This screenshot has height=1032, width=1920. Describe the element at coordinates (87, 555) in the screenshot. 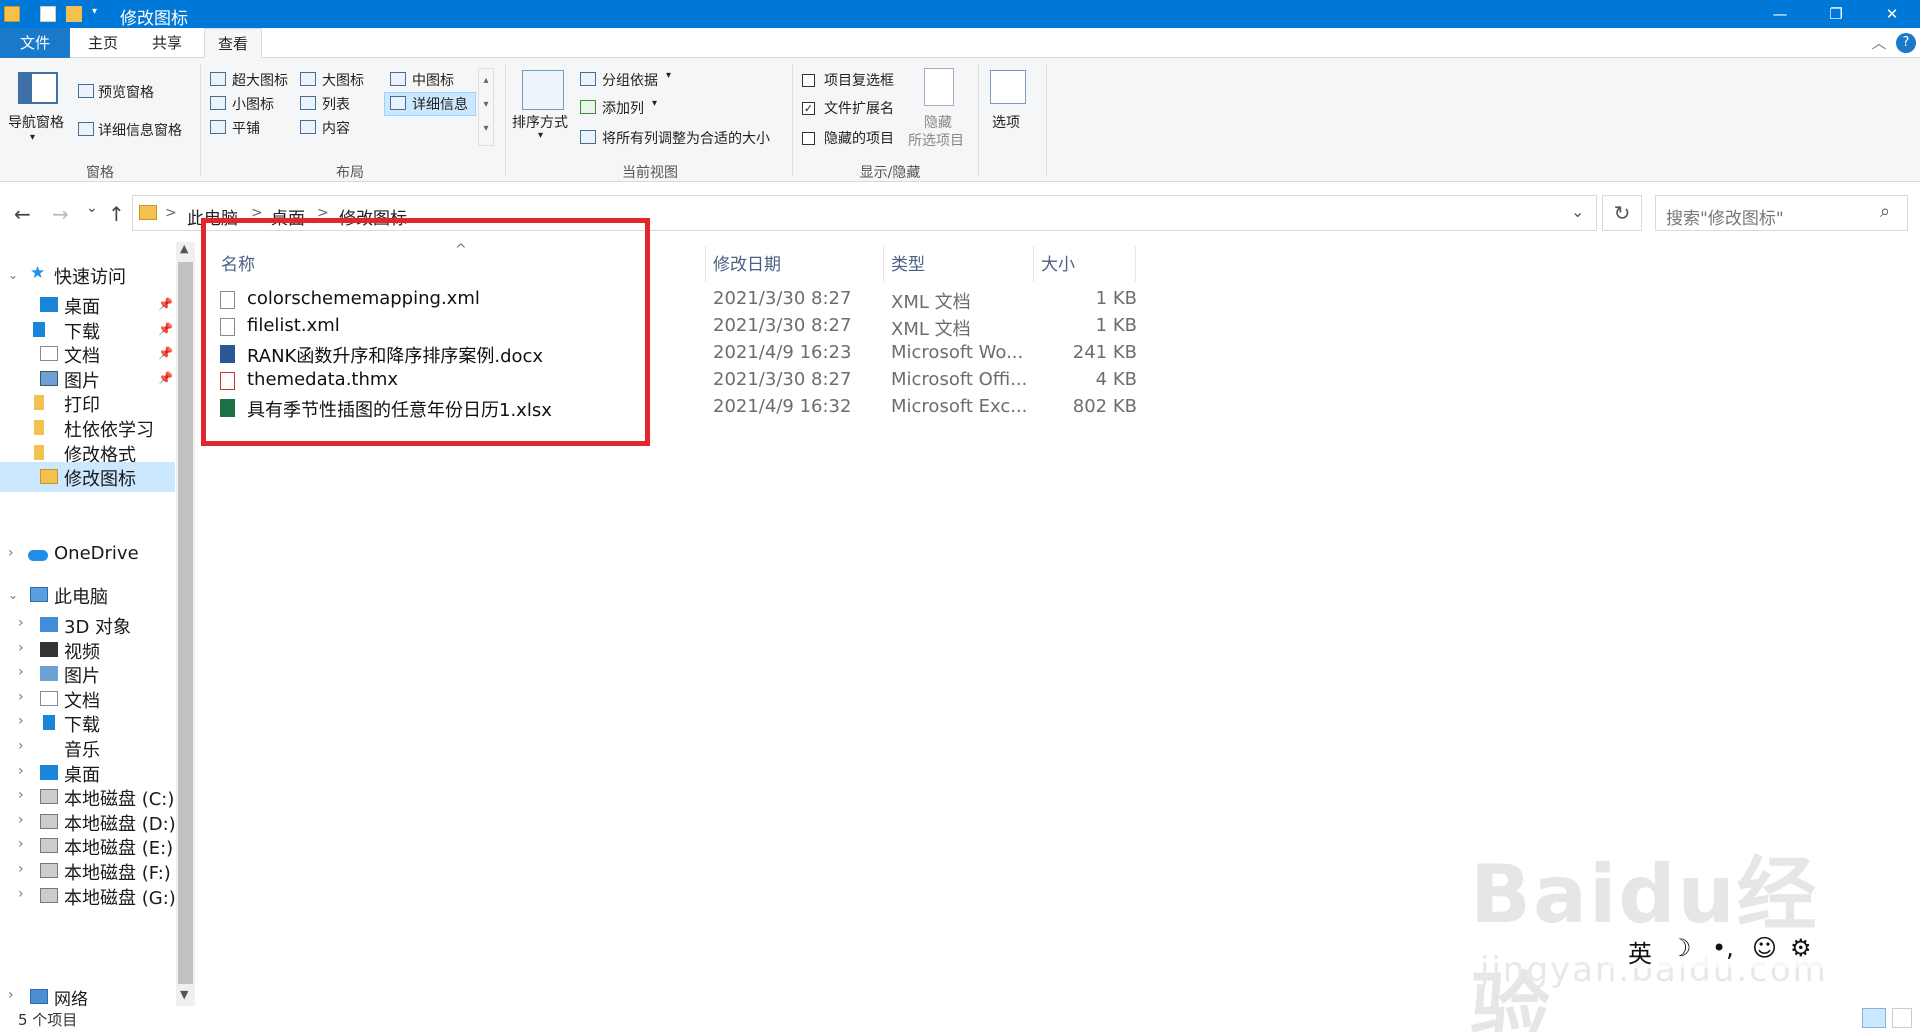

I see `nav-onedrive: › OneDrive` at that location.